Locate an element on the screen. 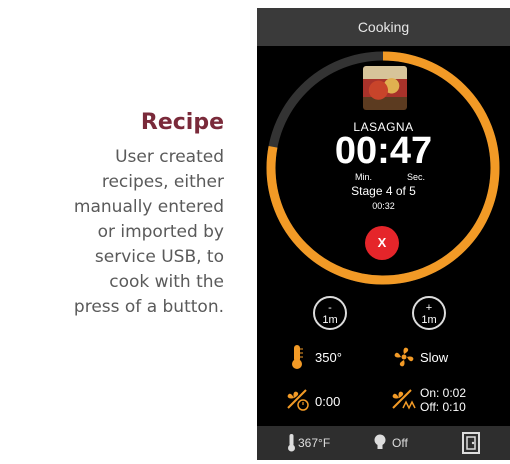 This screenshot has width=510, height=464. timer-min-label: Min. is located at coordinates (364, 177).